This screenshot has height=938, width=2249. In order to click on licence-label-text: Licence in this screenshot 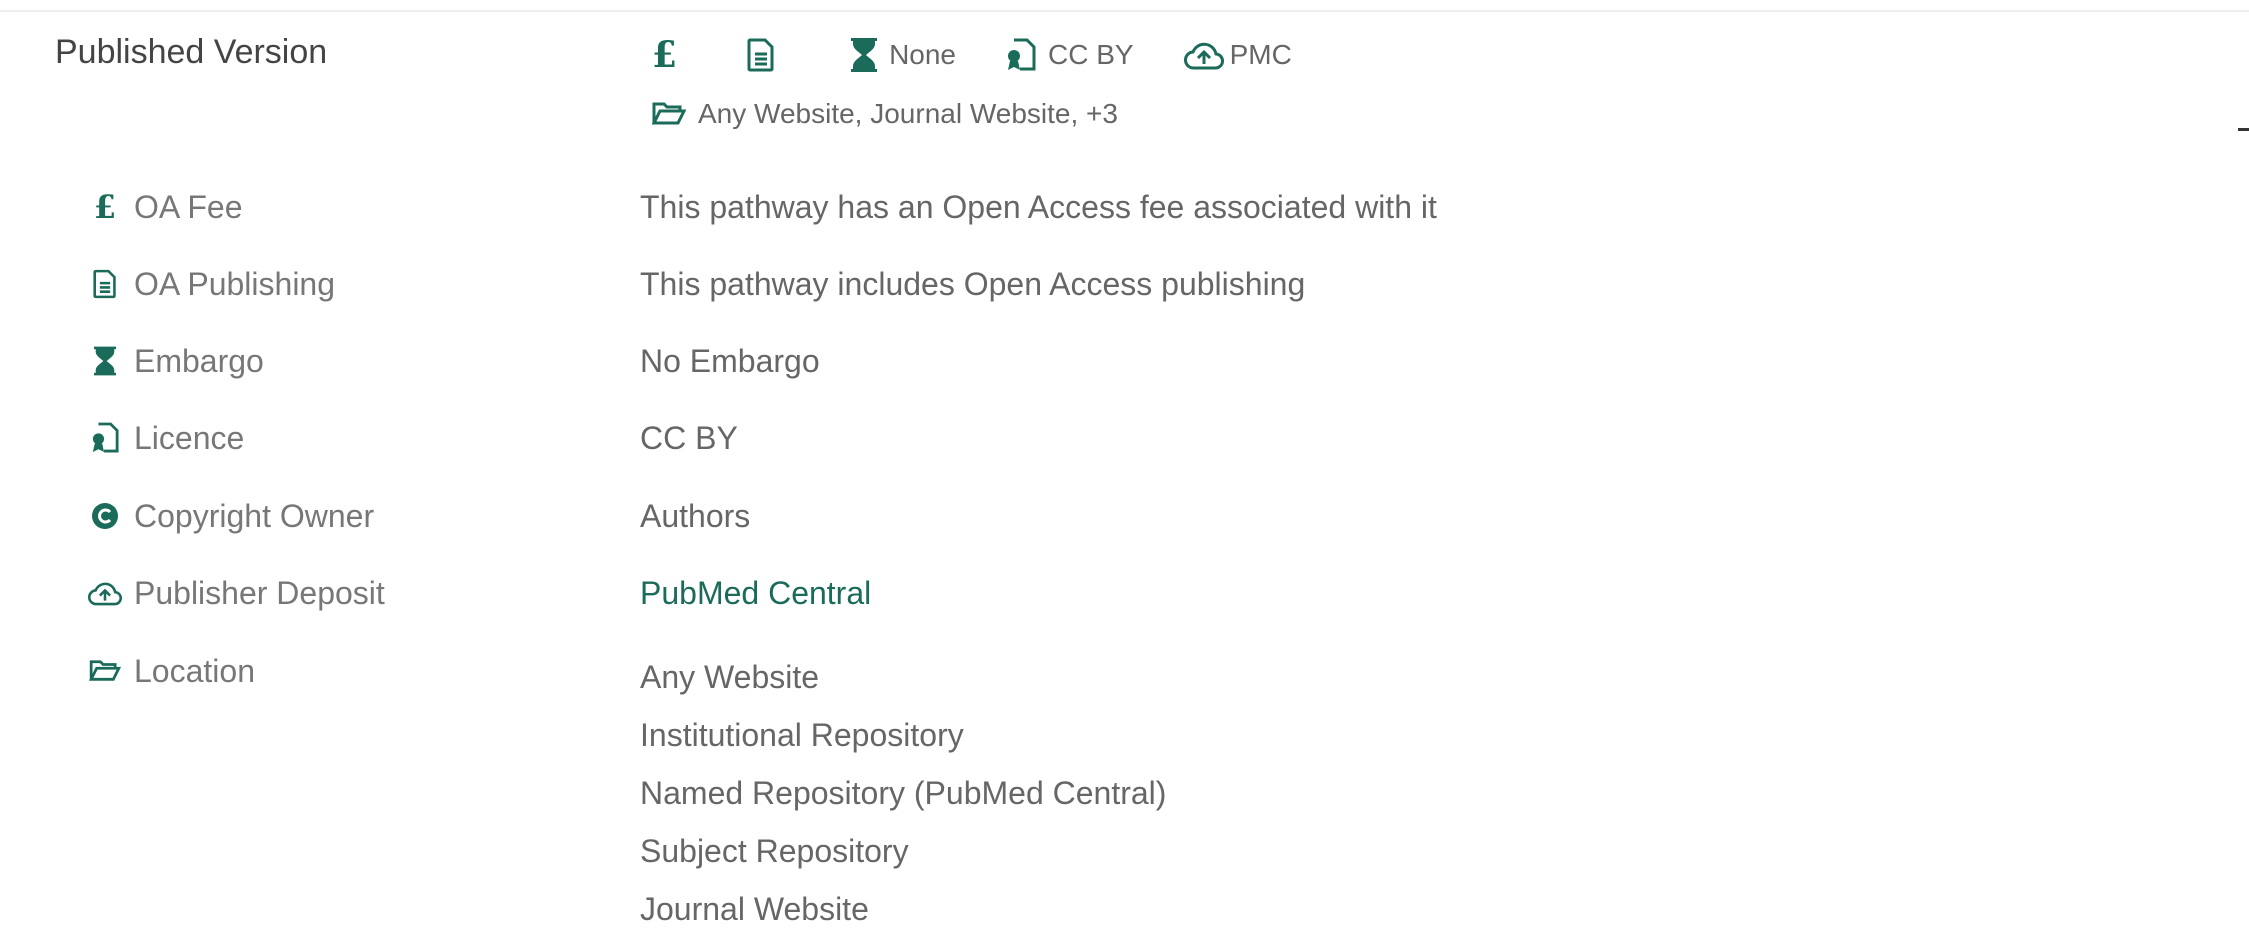, I will do `click(189, 438)`.